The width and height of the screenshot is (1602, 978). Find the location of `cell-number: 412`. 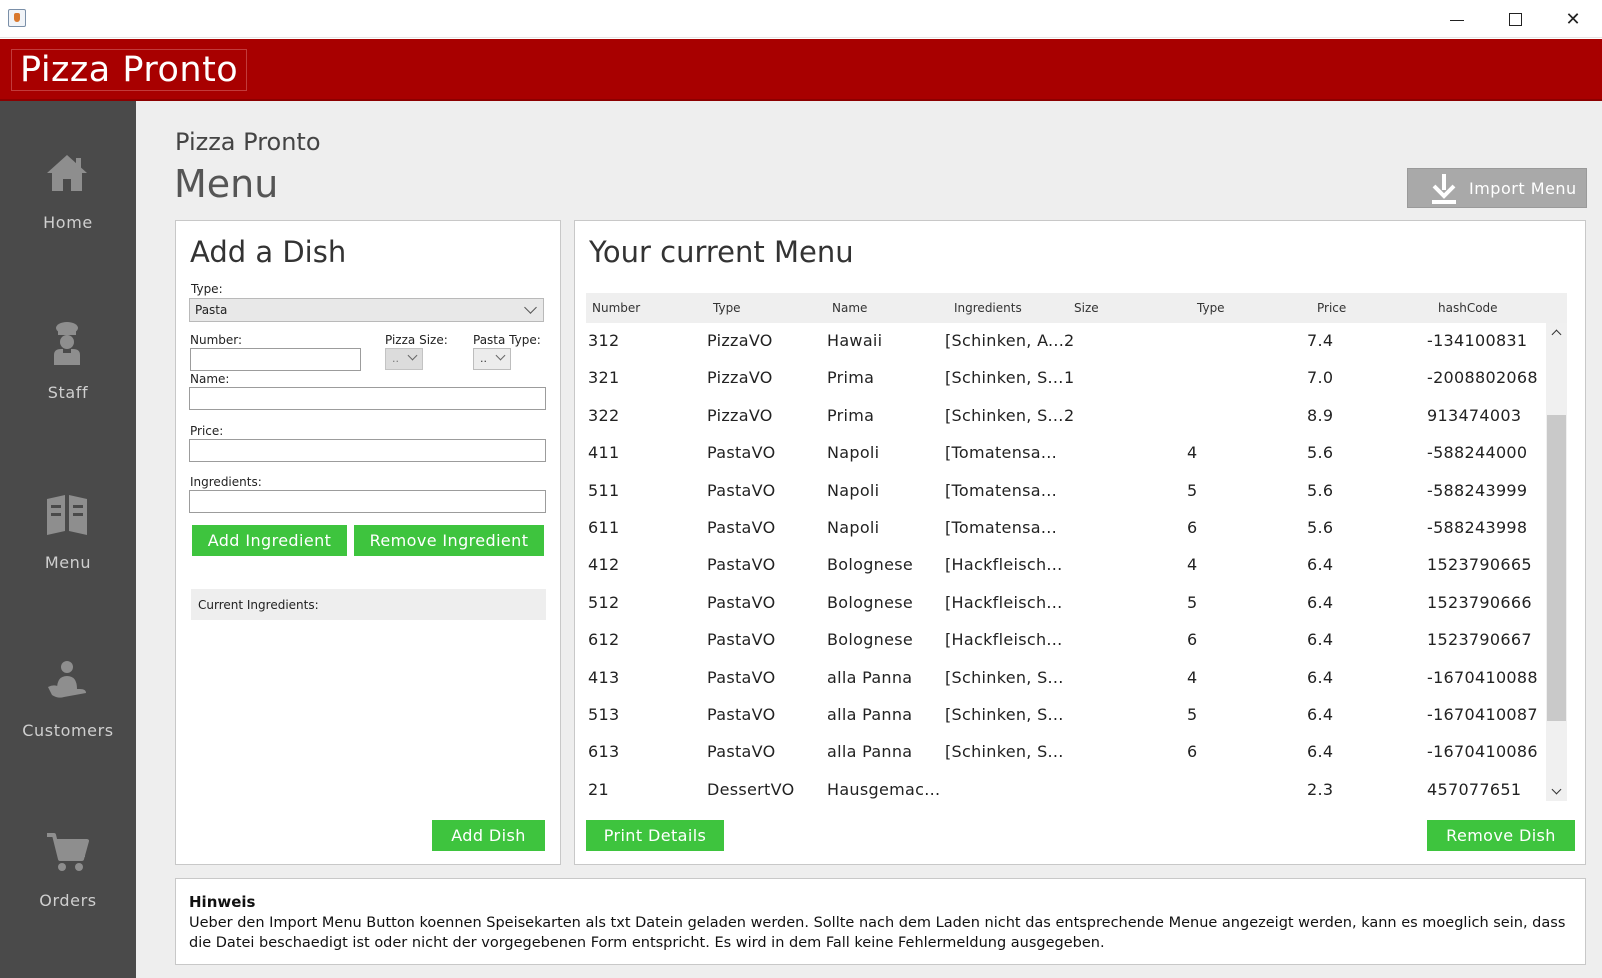

cell-number: 412 is located at coordinates (604, 565).